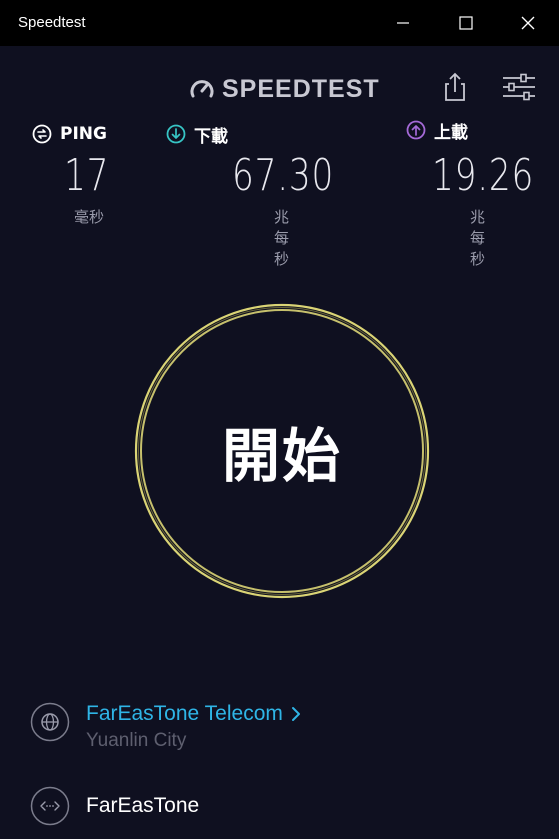  What do you see at coordinates (451, 132) in the screenshot?
I see `upload-label: 上載` at bounding box center [451, 132].